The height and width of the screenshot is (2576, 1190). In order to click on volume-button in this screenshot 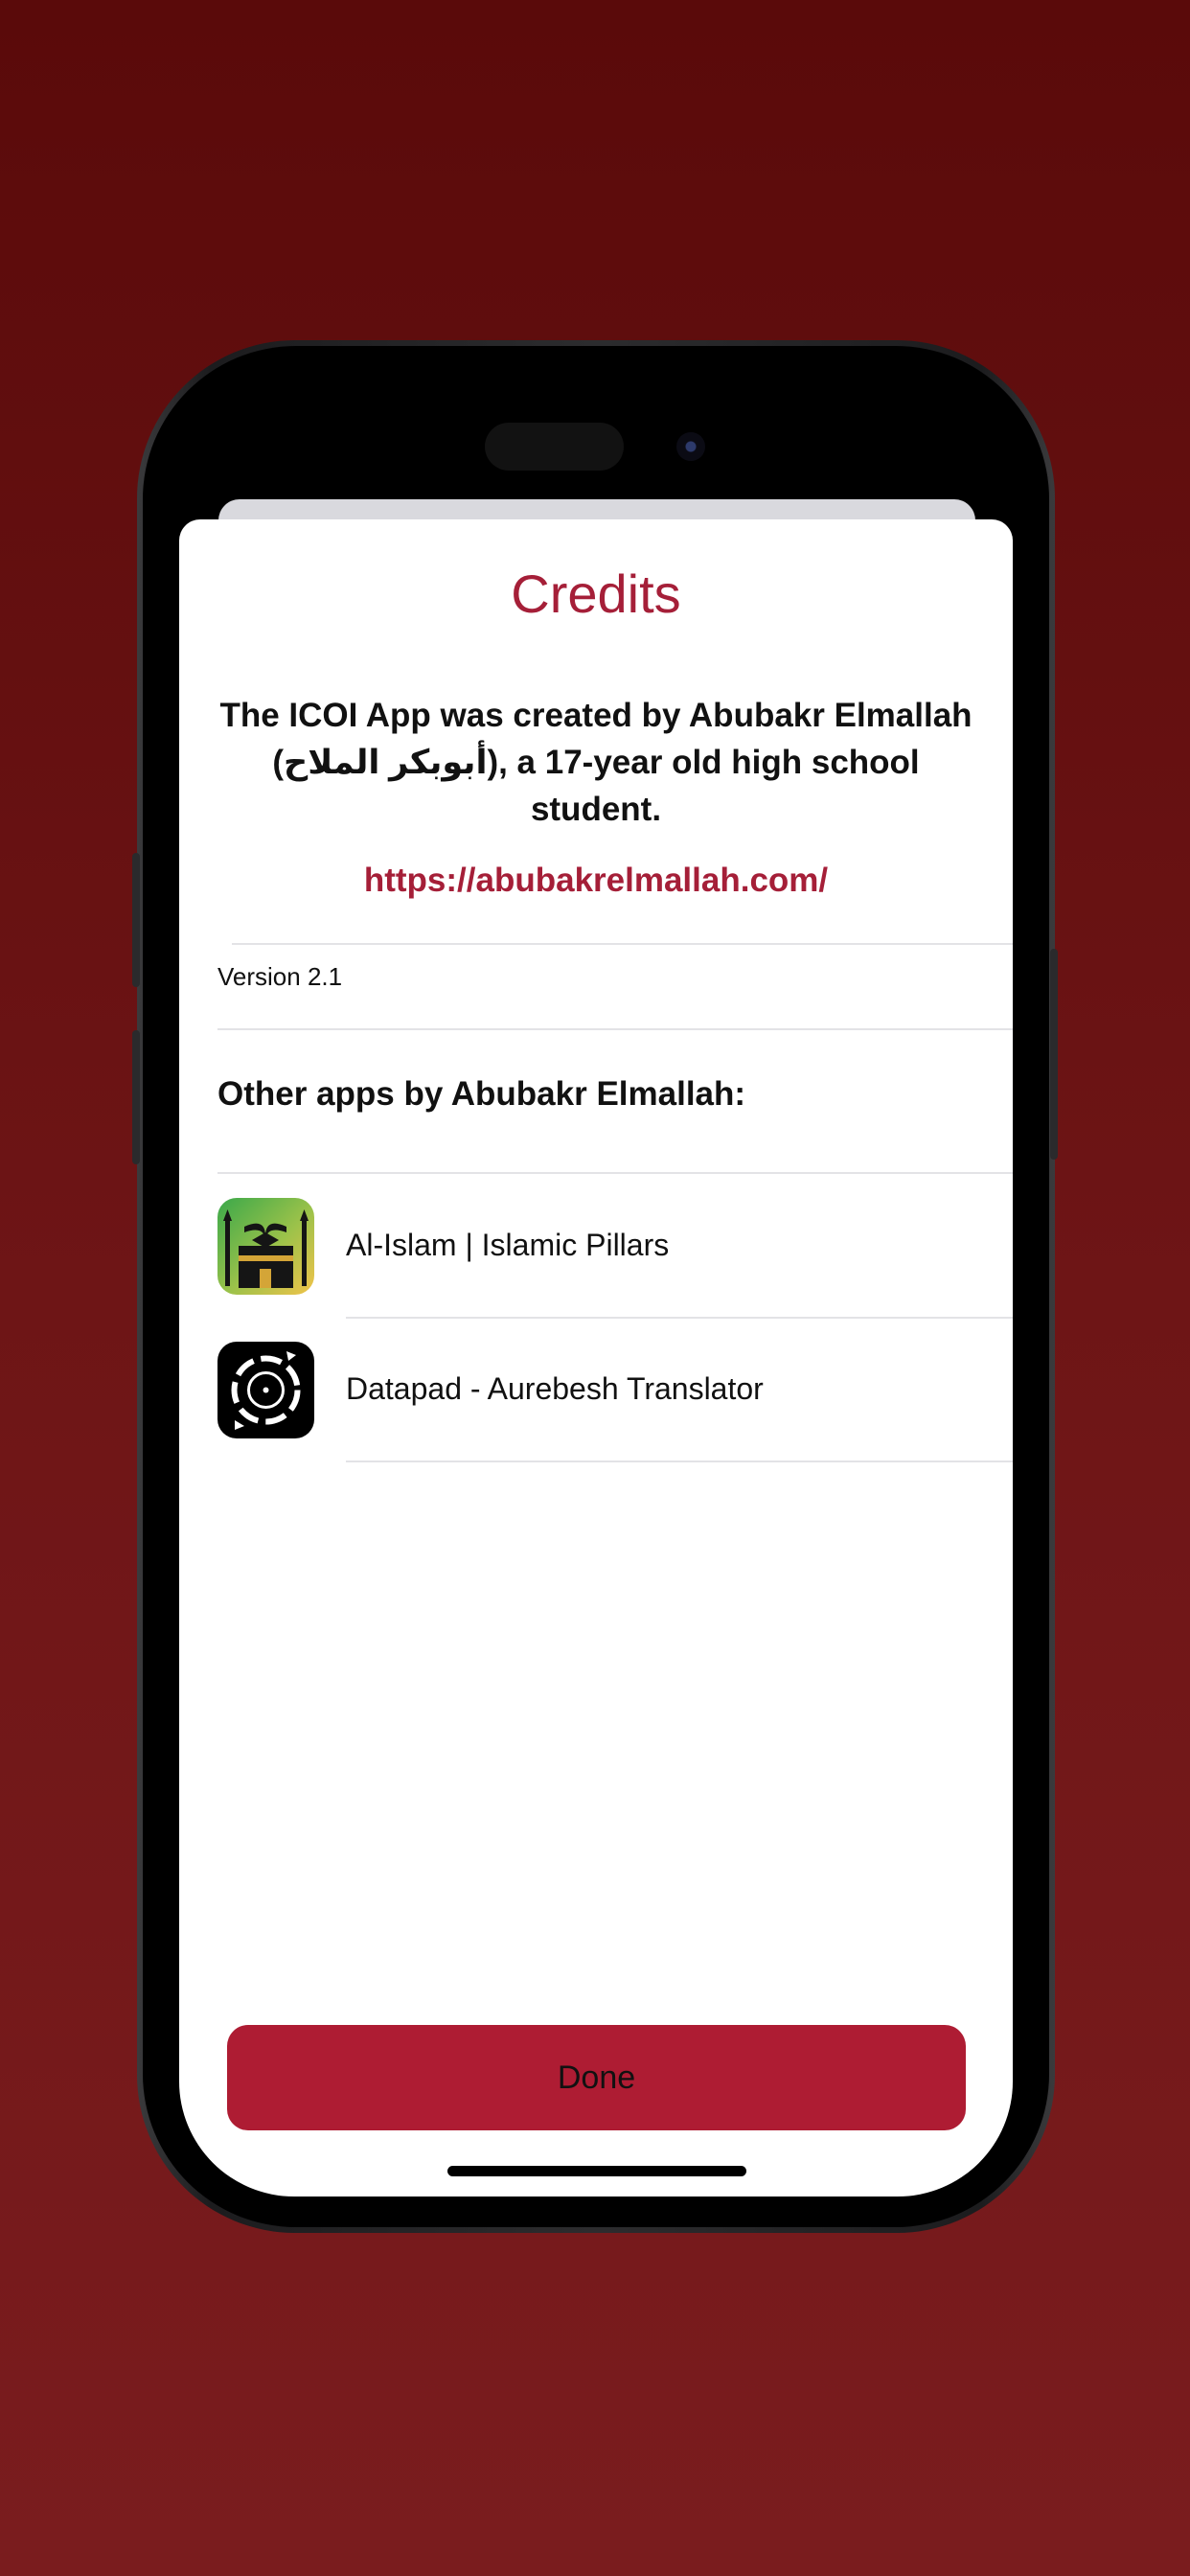, I will do `click(136, 1097)`.